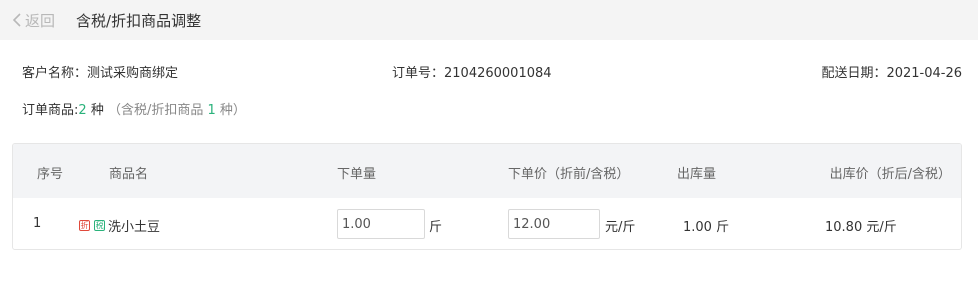  What do you see at coordinates (697, 174) in the screenshot?
I see `col-out-qty: 出库量` at bounding box center [697, 174].